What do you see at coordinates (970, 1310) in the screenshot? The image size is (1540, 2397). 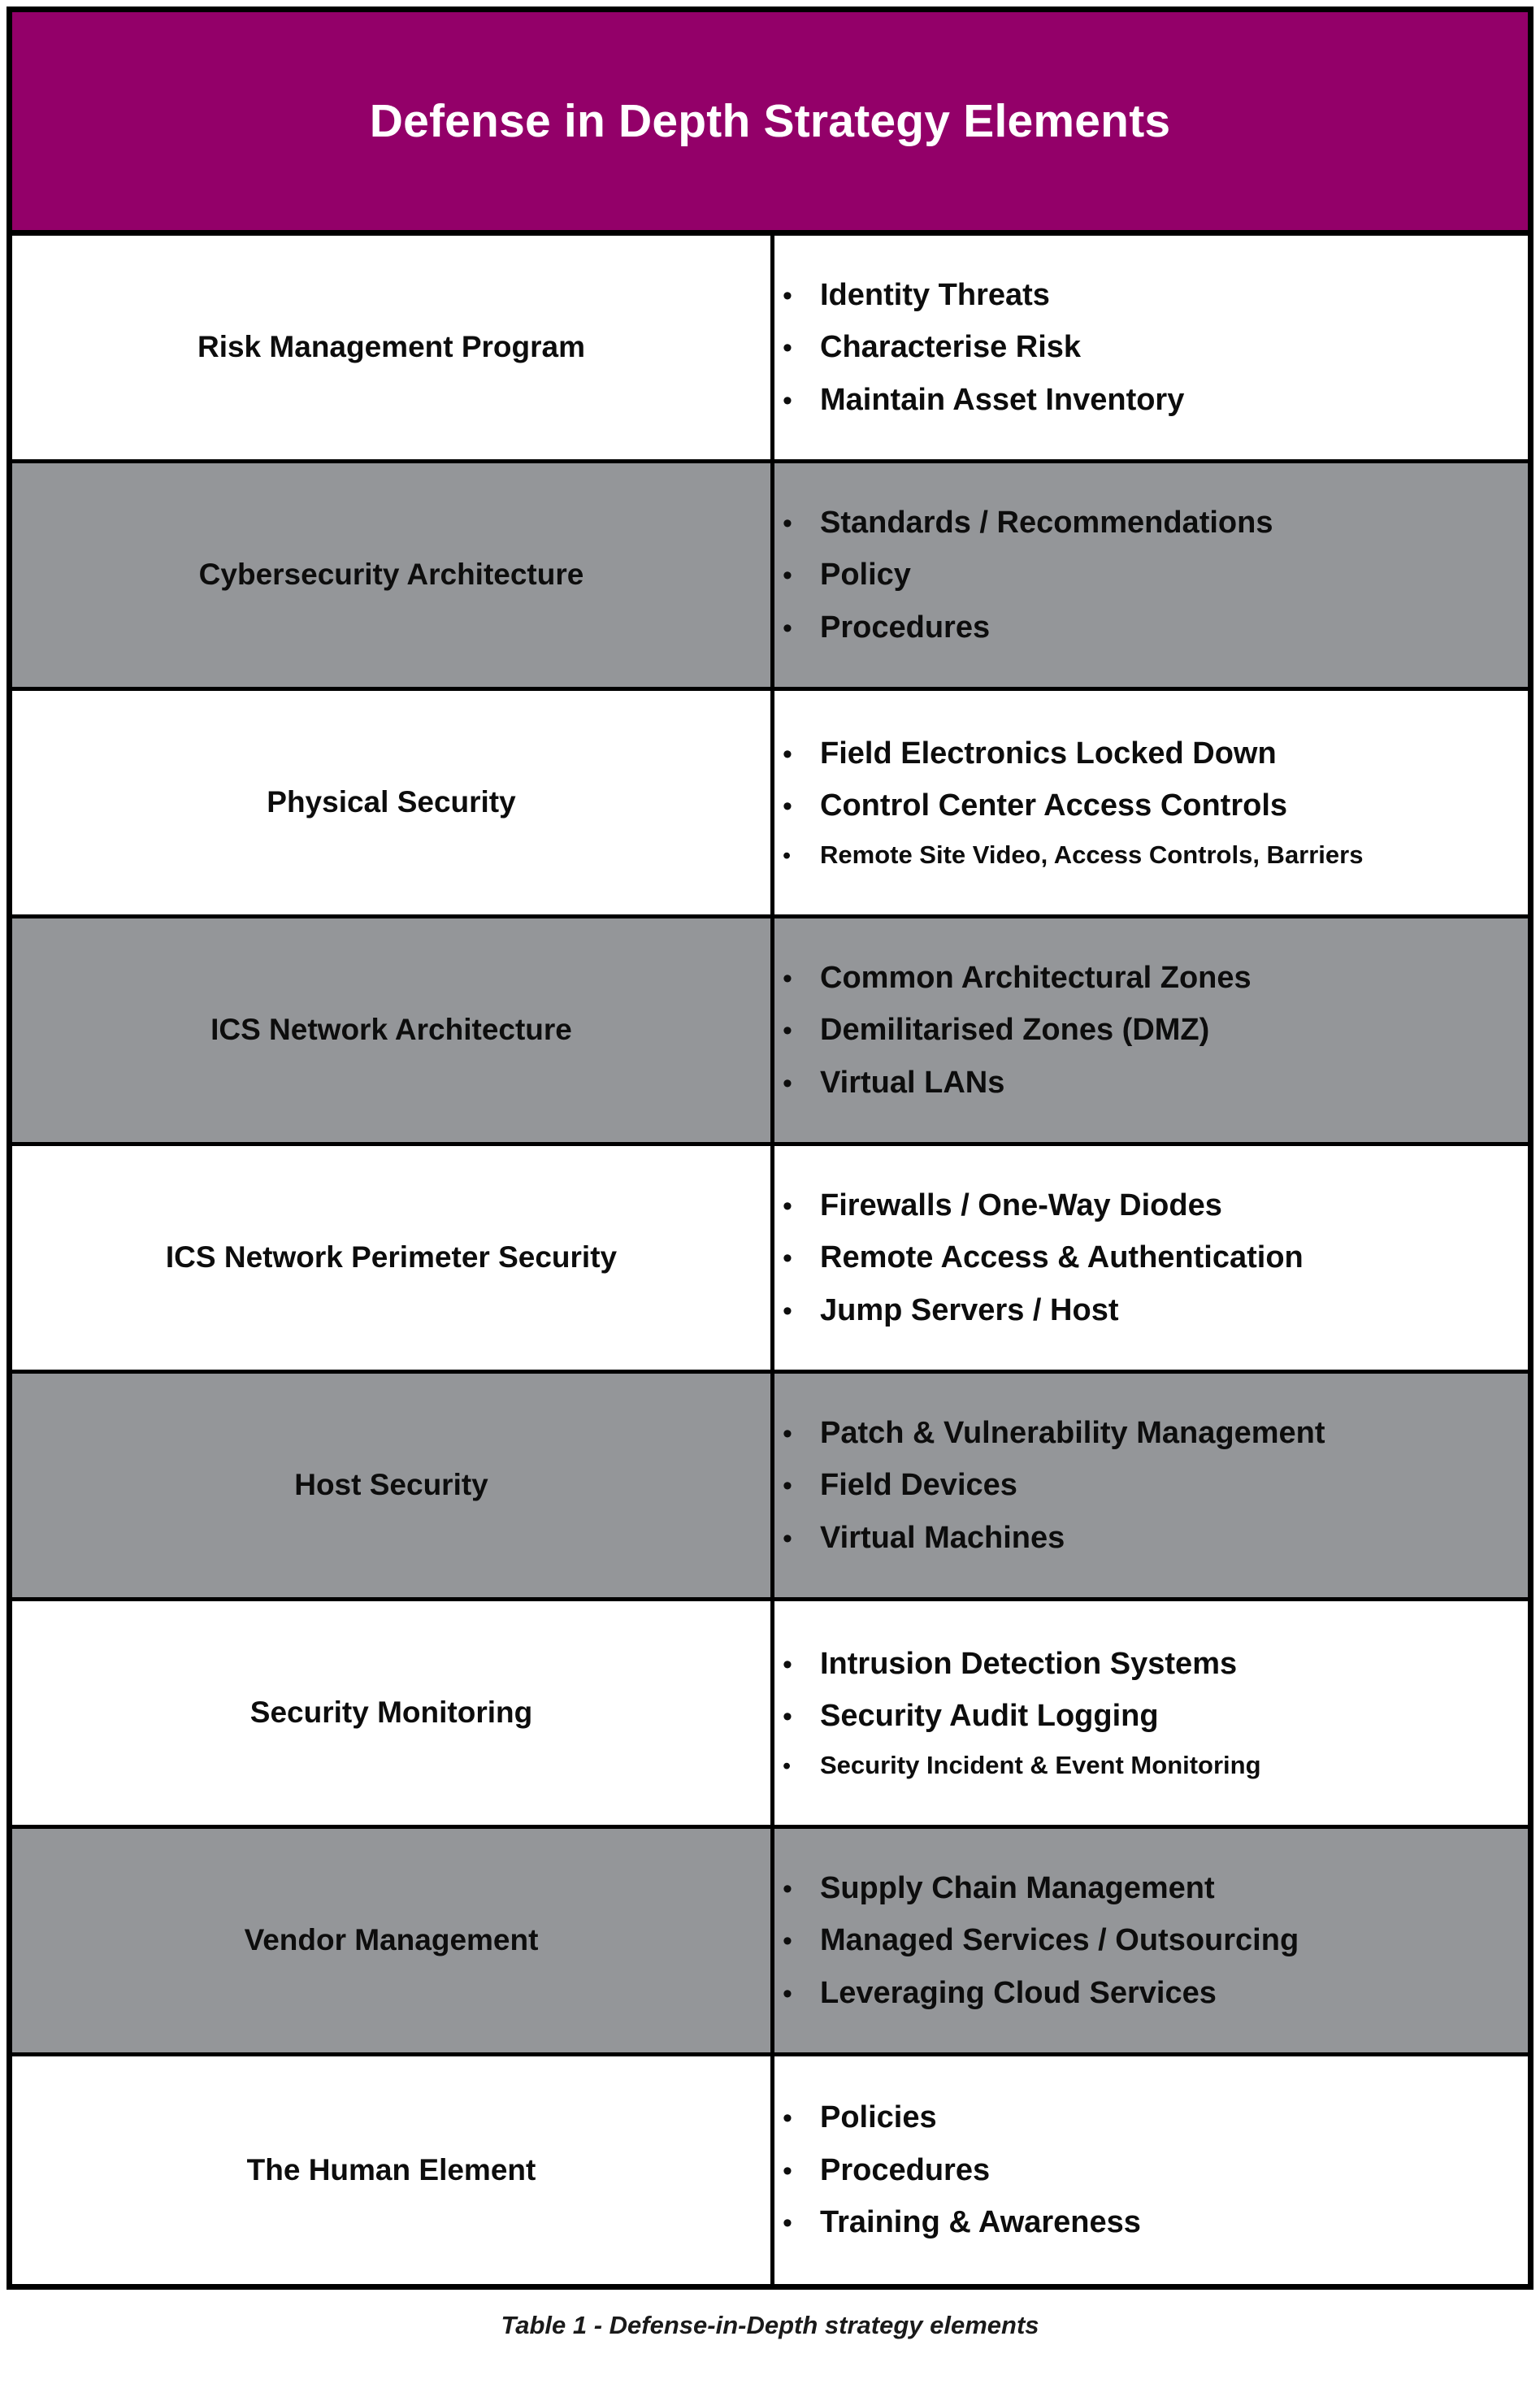 I see `list-item-label: Jump Servers / Host` at bounding box center [970, 1310].